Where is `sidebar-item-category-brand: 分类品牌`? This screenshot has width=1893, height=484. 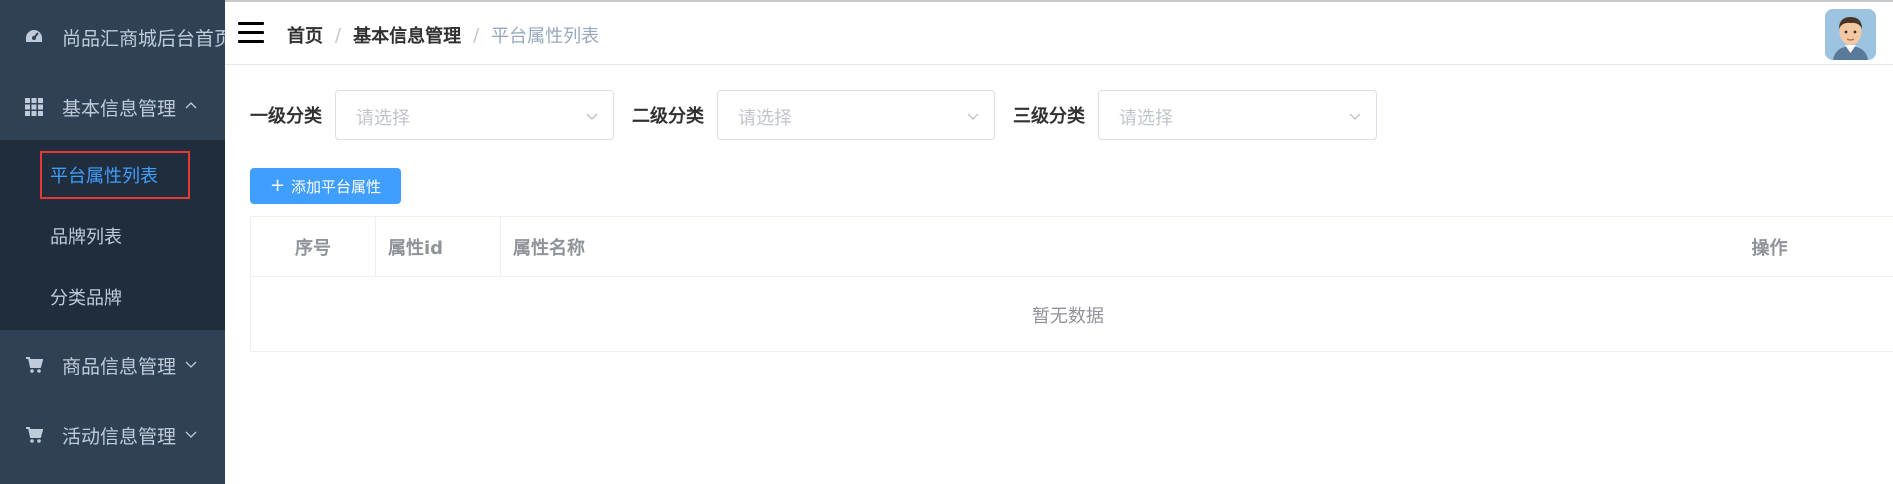
sidebar-item-category-brand: 分类品牌 is located at coordinates (112, 297).